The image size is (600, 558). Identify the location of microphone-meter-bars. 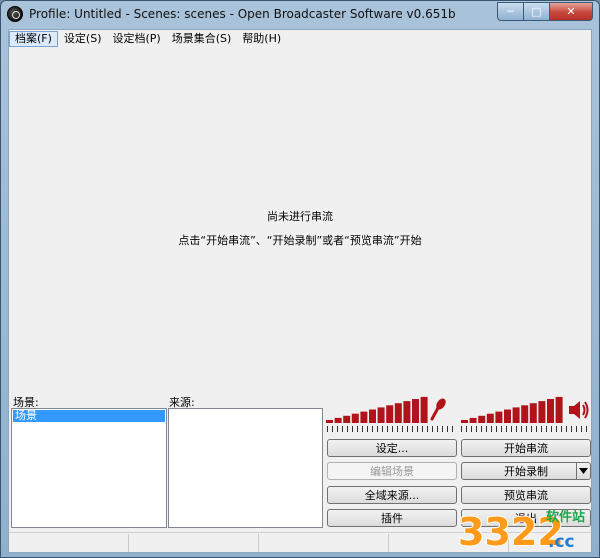
(377, 409).